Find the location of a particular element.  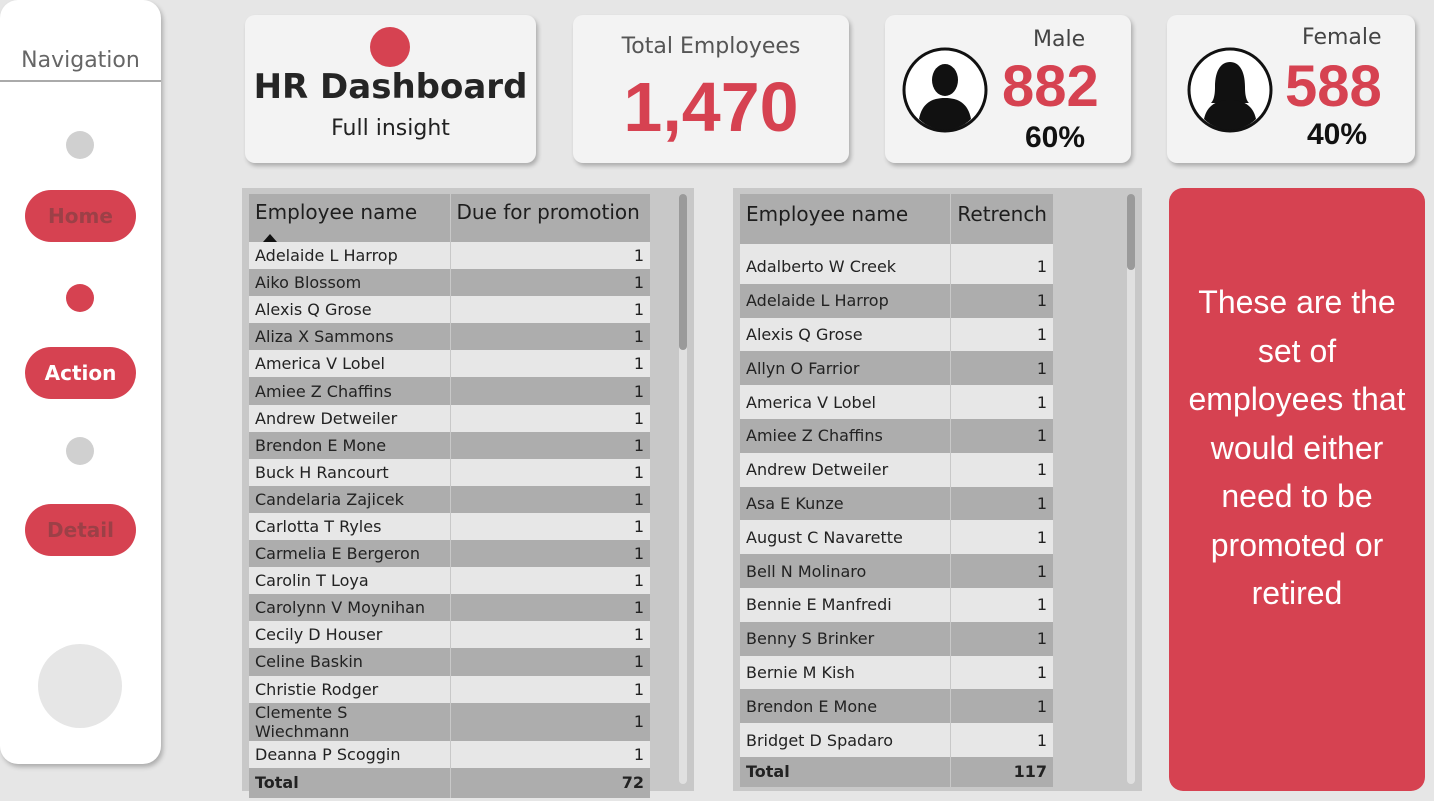

employee-name-cell: Celine Baskin is located at coordinates (350, 662).